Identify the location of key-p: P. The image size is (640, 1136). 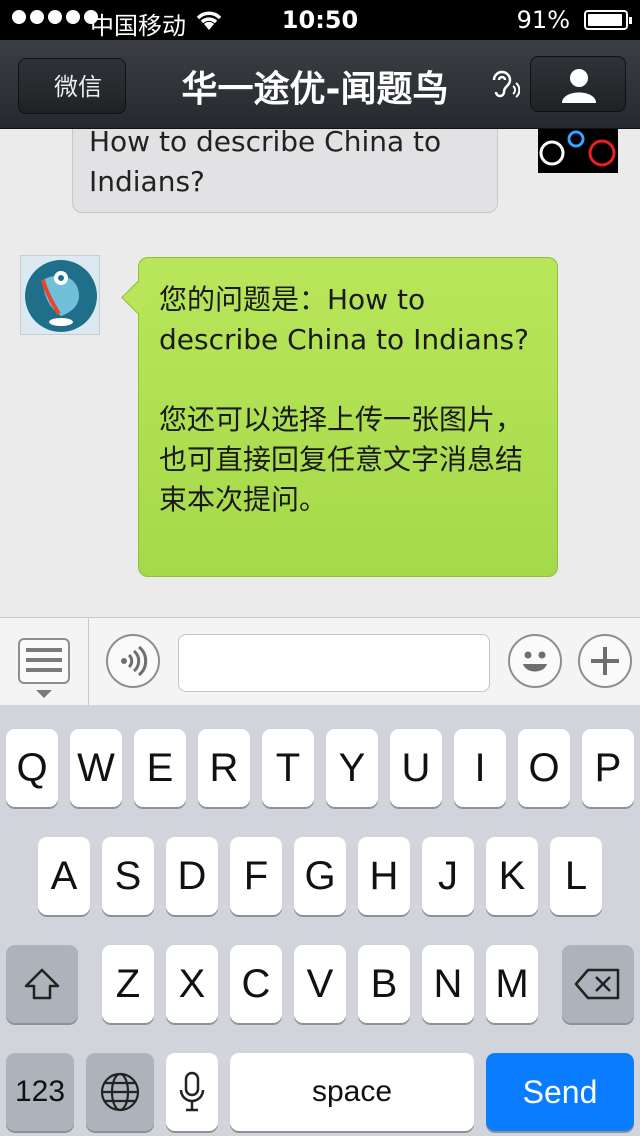
(608, 768).